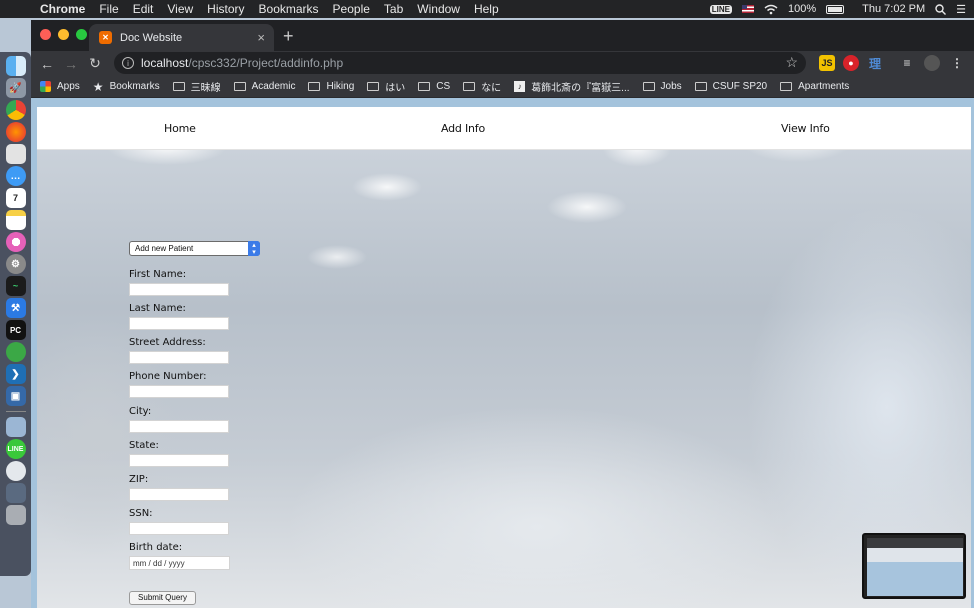  I want to click on birth-date-input: mm / dd / yyyy, so click(179, 563).